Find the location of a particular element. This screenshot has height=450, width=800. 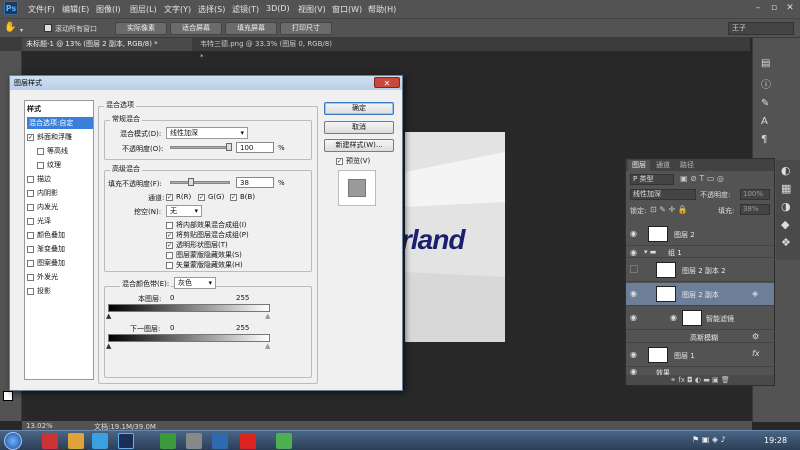

style-item-bevel-emboss: ✓ 斜面和浮雕 is located at coordinates (60, 137).